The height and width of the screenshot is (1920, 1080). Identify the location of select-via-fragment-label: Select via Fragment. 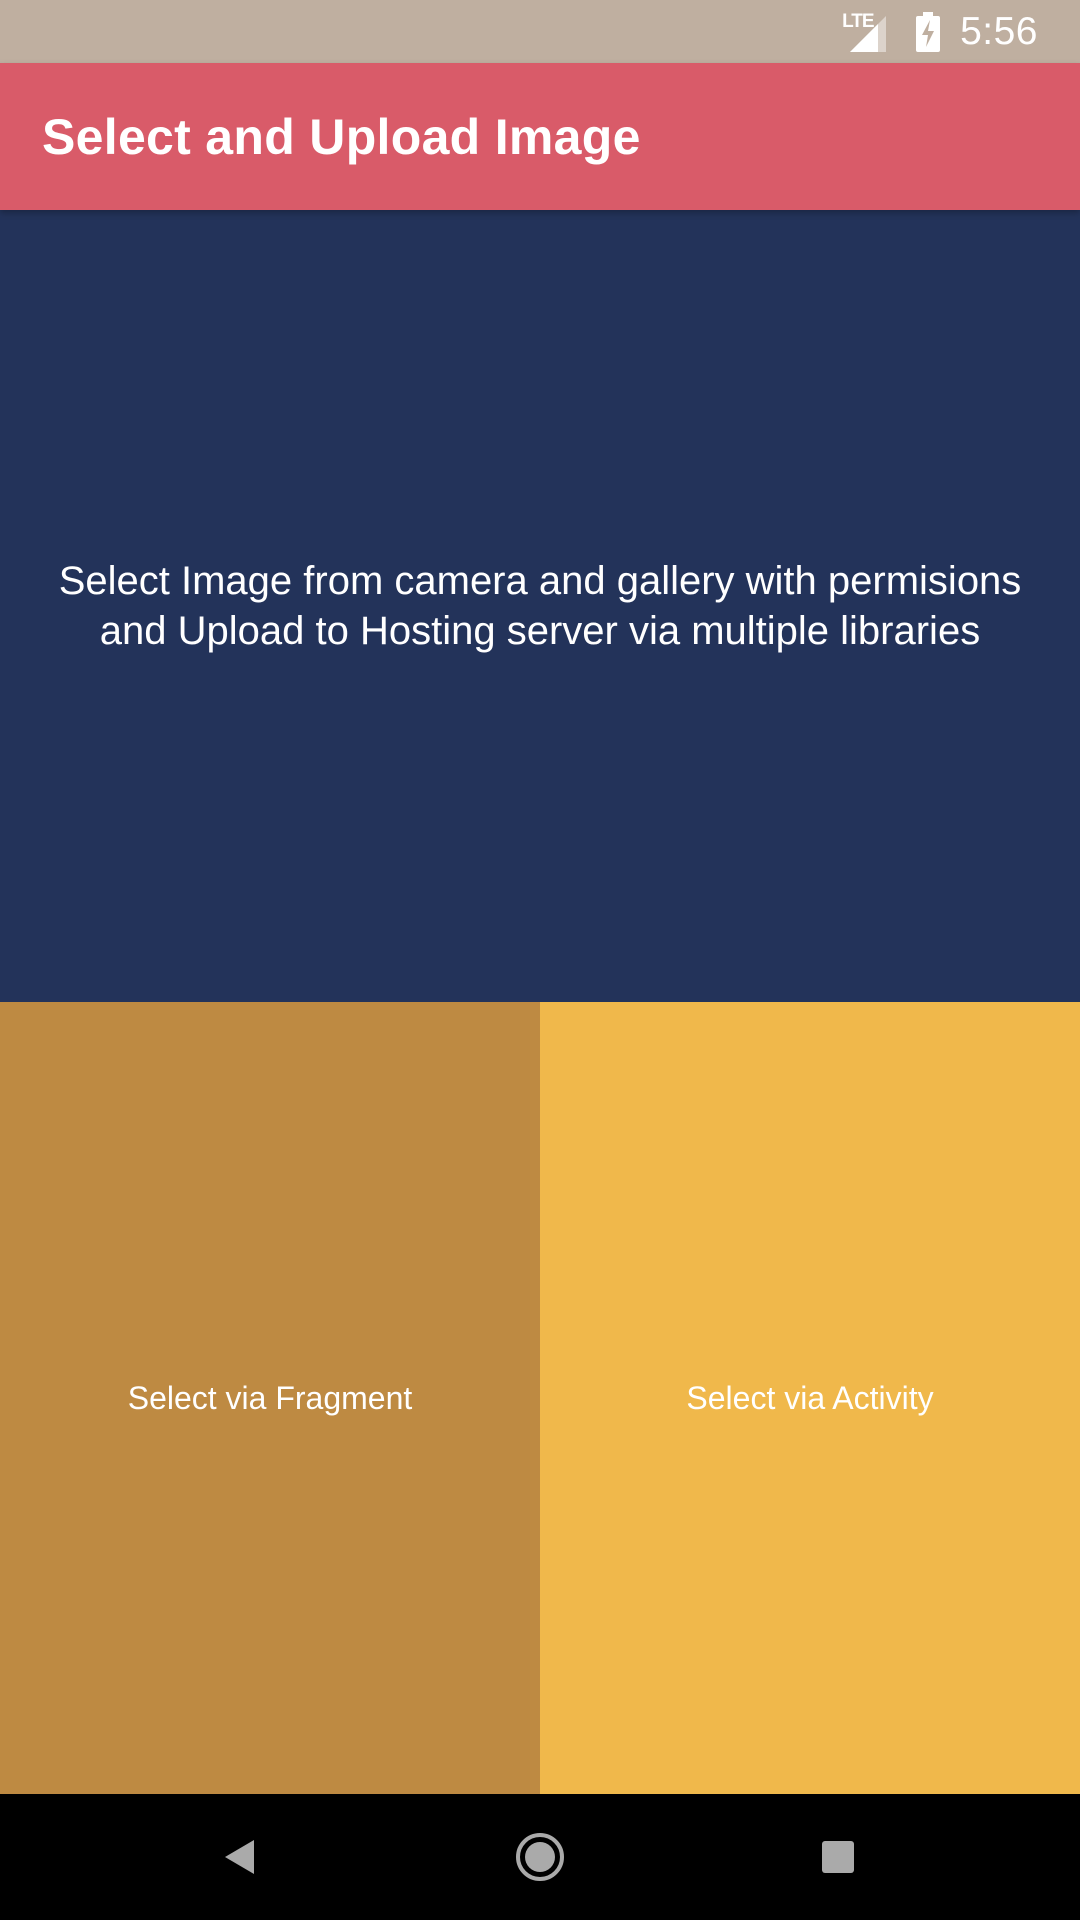
(270, 1397).